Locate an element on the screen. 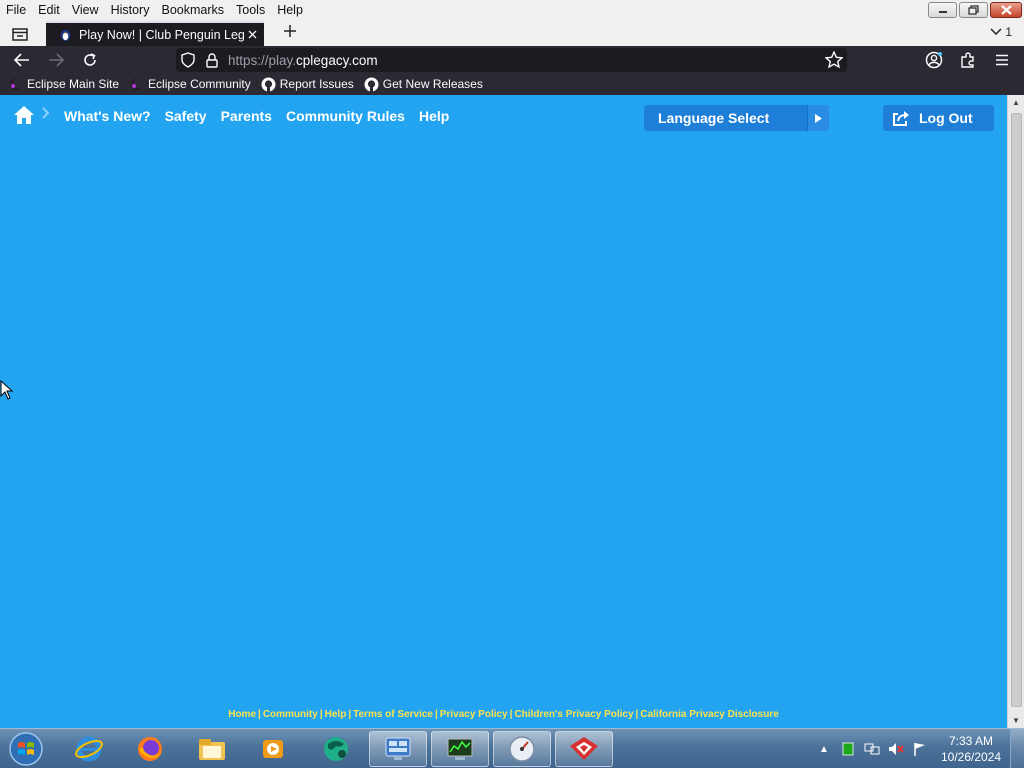 Image resolution: width=1024 pixels, height=768 pixels. footer-link-help: Help is located at coordinates (336, 714).